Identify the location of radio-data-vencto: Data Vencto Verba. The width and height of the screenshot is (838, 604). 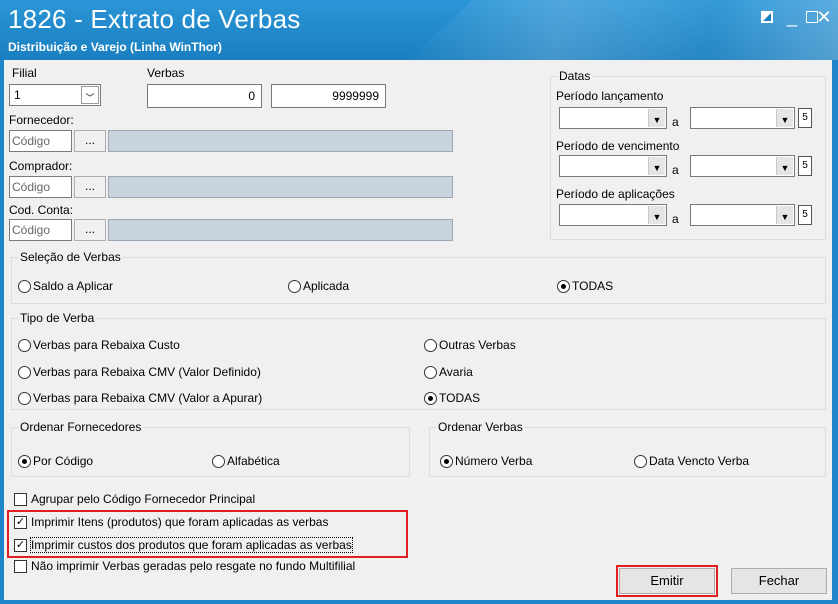
(691, 461).